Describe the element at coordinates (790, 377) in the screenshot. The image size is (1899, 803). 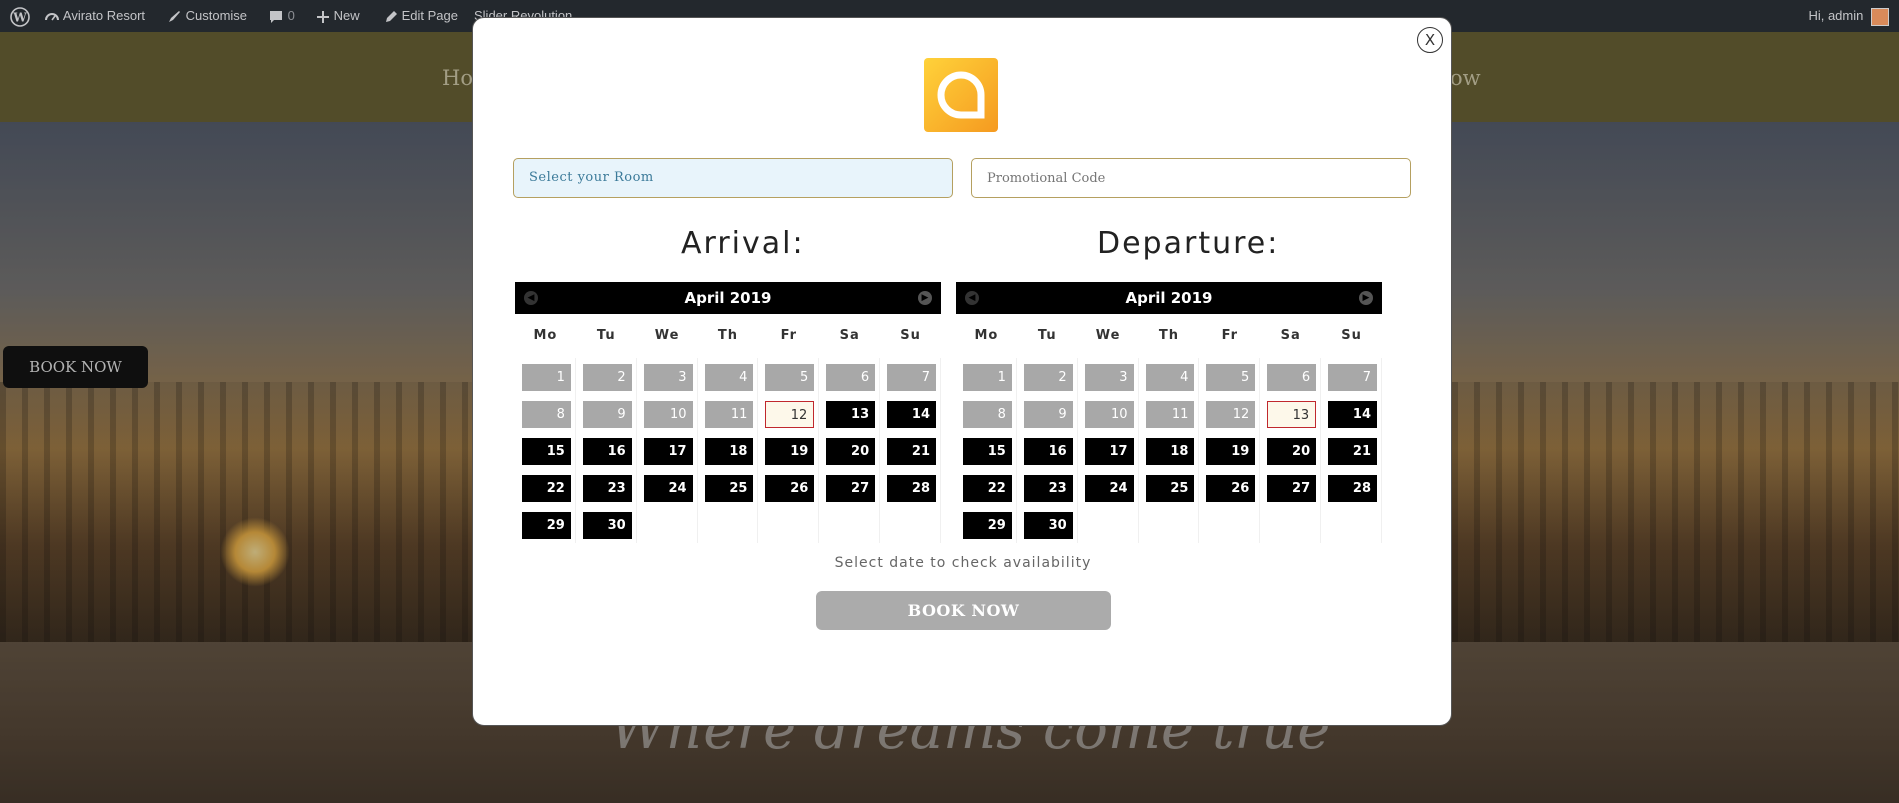
I see `calendar-day: 5` at that location.